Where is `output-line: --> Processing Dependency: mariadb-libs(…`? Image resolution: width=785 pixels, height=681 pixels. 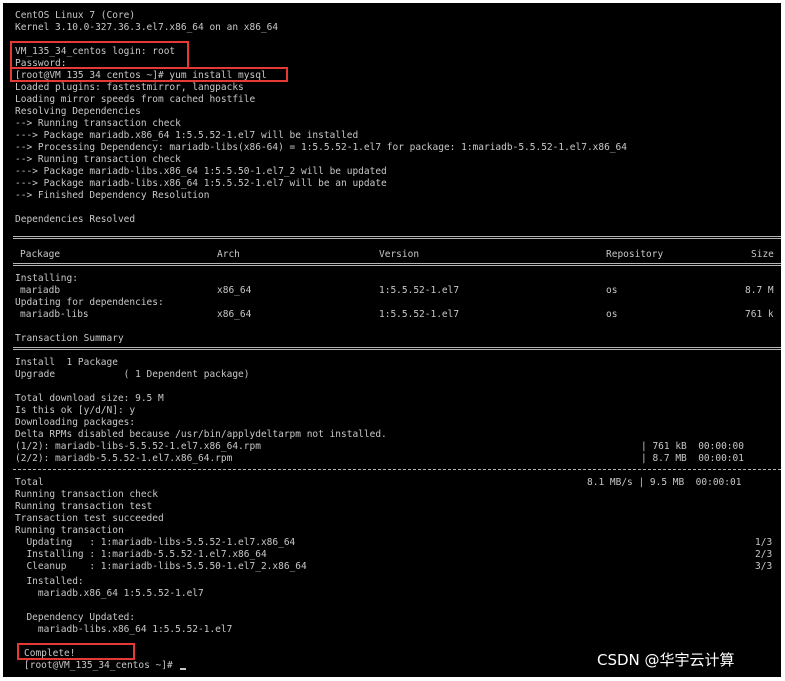 output-line: --> Processing Dependency: mariadb-libs(… is located at coordinates (321, 147).